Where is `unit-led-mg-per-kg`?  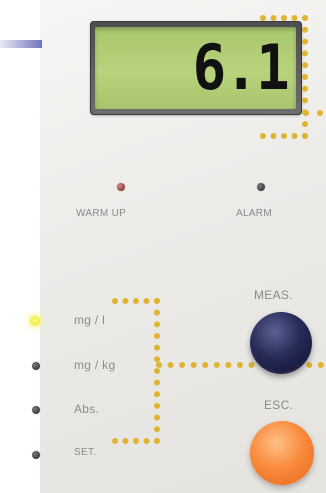
unit-led-mg-per-kg is located at coordinates (36, 366).